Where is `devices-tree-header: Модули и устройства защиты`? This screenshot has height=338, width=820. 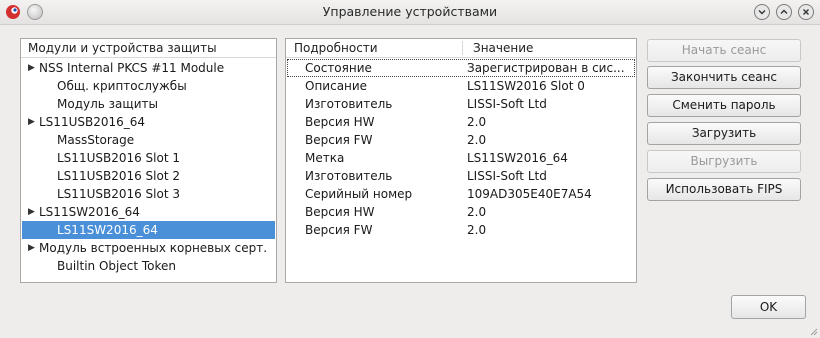
devices-tree-header: Модули и устройства защиты is located at coordinates (148, 48).